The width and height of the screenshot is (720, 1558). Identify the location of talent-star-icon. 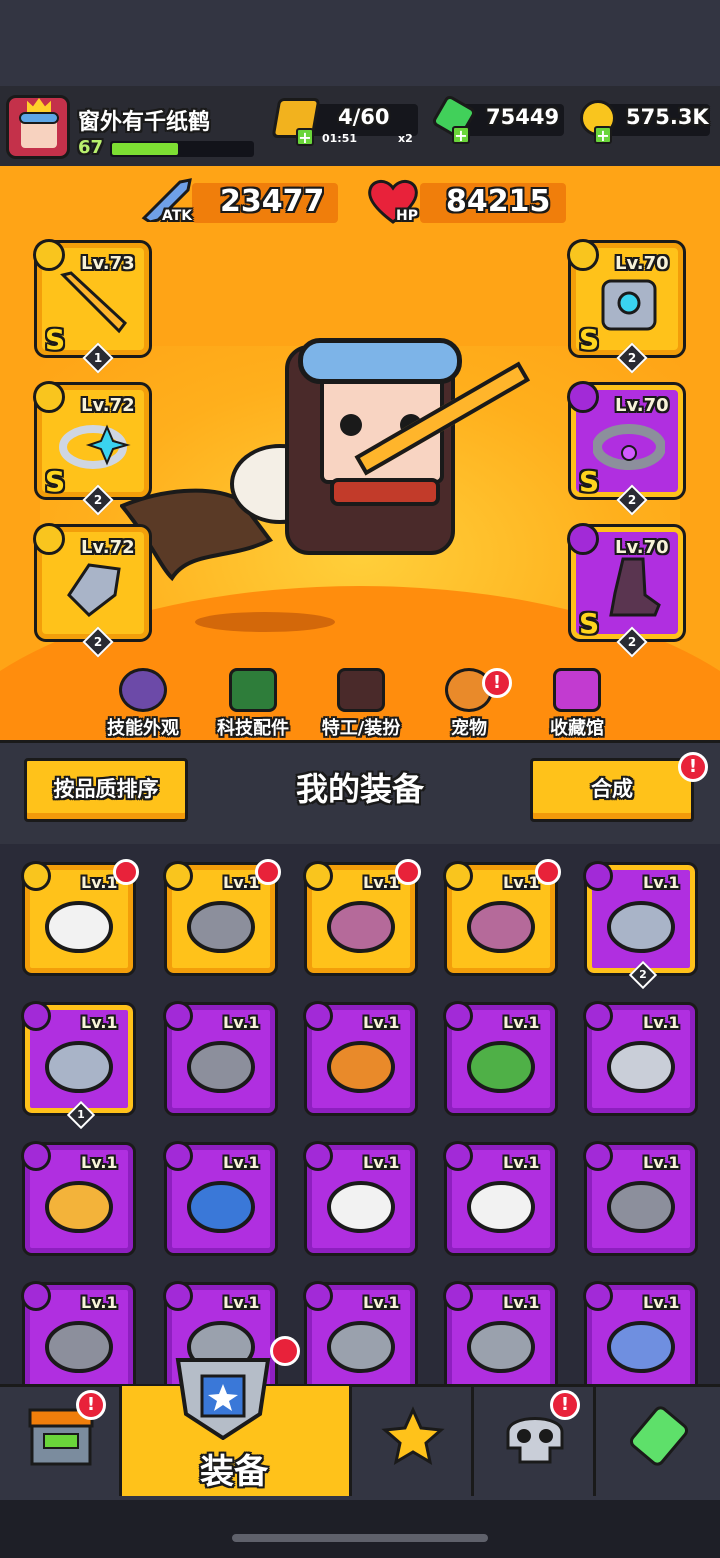
(413, 1436).